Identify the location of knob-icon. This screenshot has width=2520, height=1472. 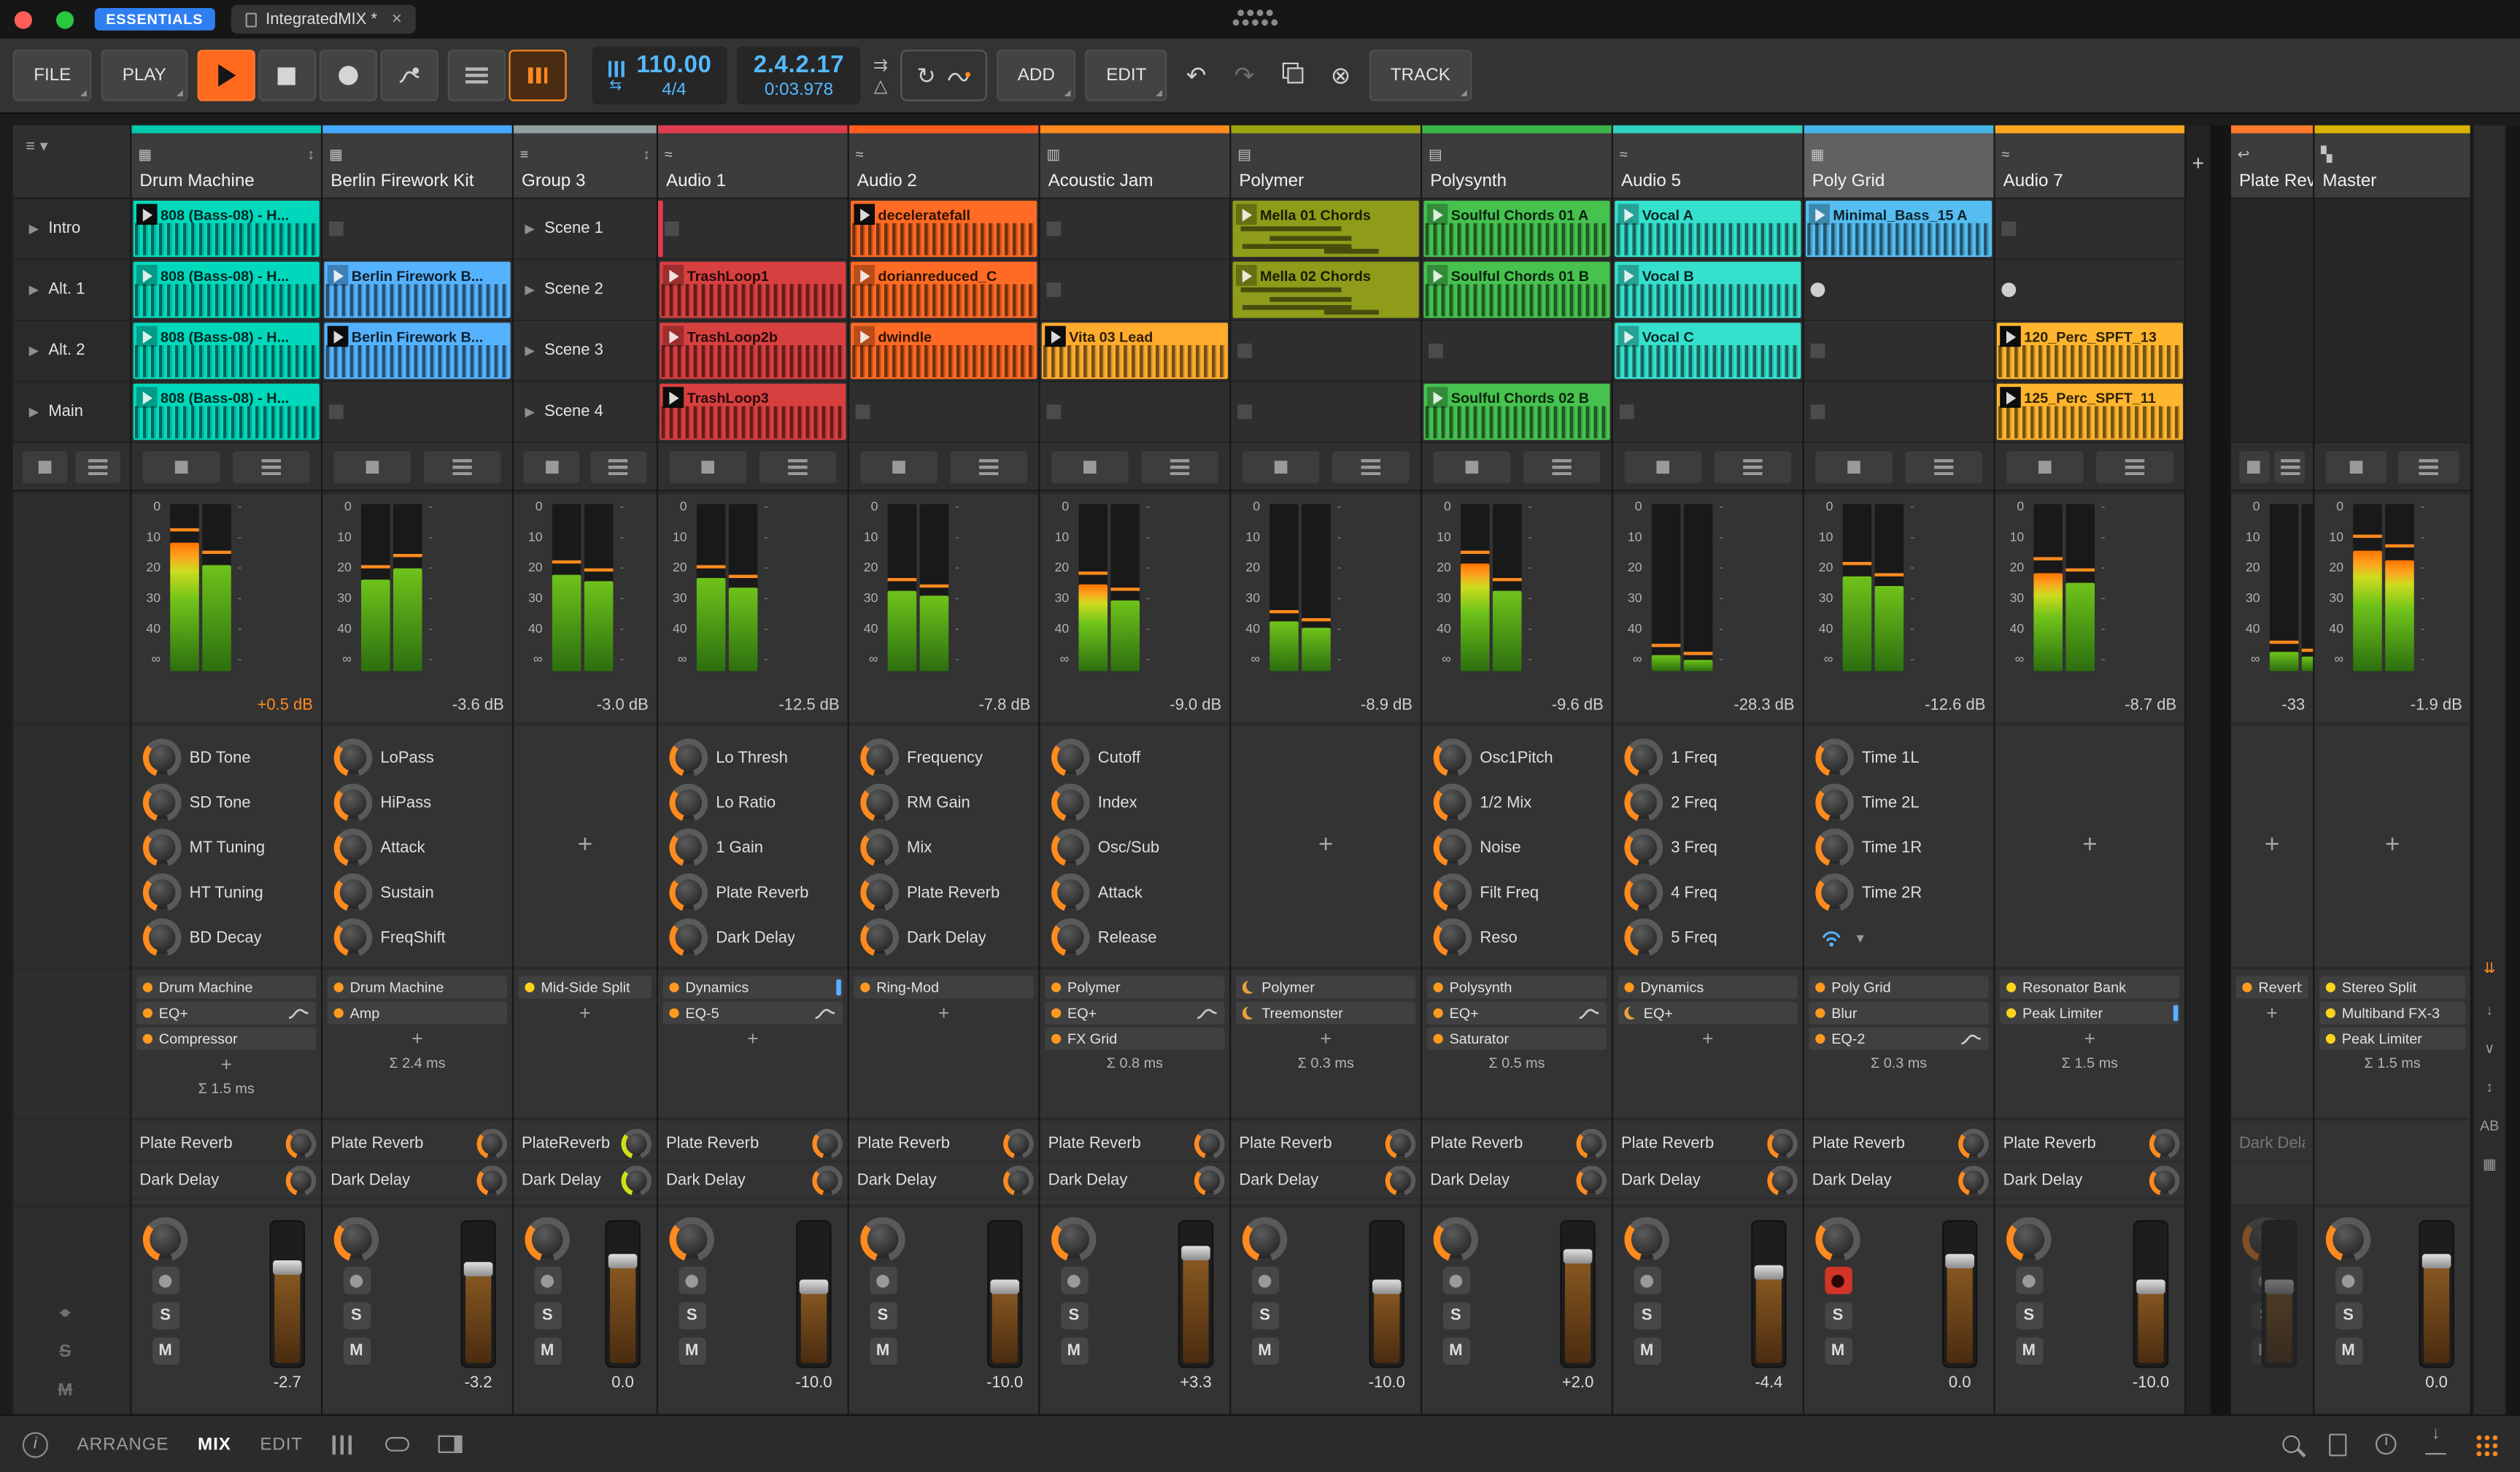
(2387, 1444).